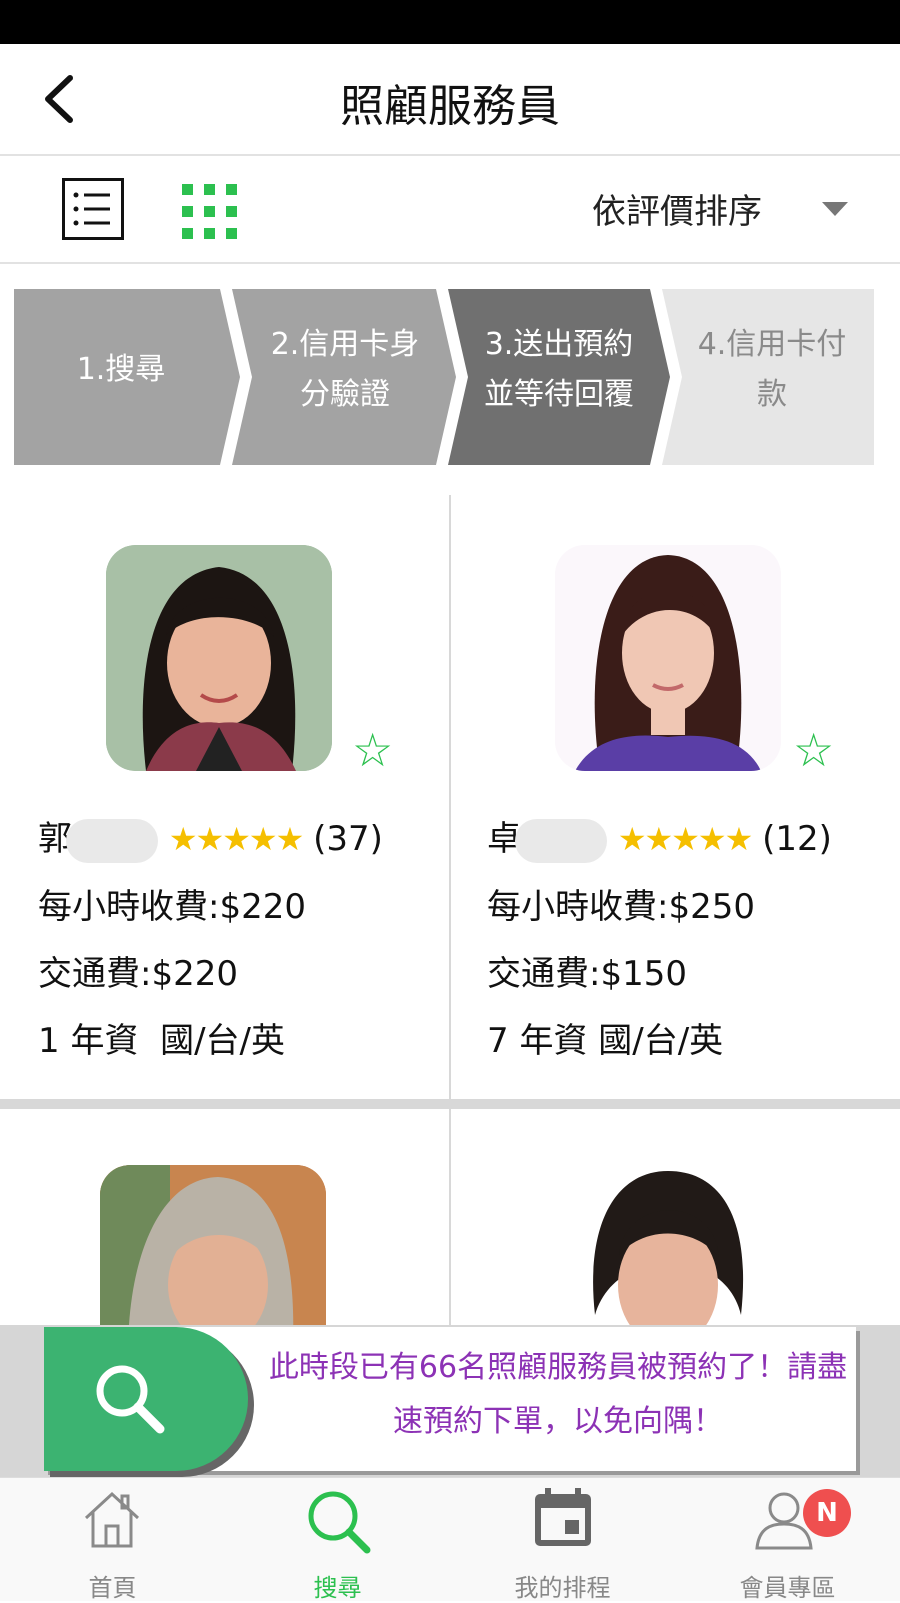 The width and height of the screenshot is (900, 1603). Describe the element at coordinates (563, 1517) in the screenshot. I see `calendar-icon` at that location.